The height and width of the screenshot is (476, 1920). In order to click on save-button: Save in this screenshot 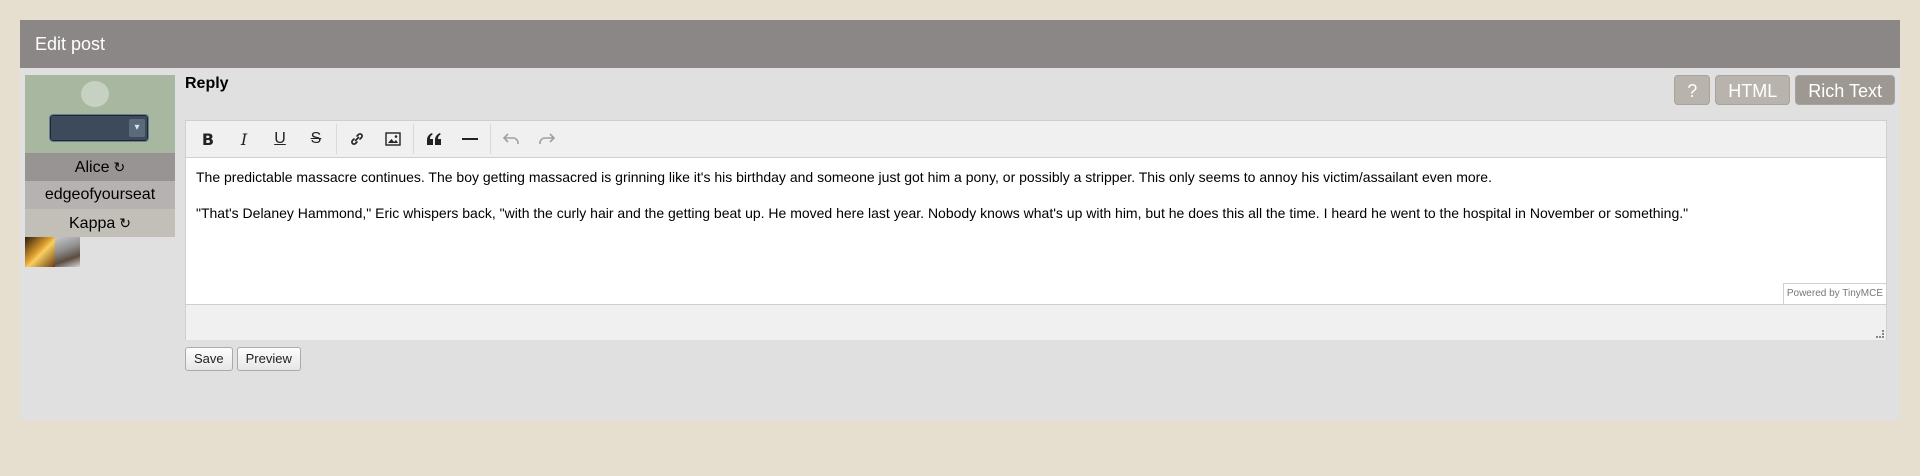, I will do `click(209, 359)`.